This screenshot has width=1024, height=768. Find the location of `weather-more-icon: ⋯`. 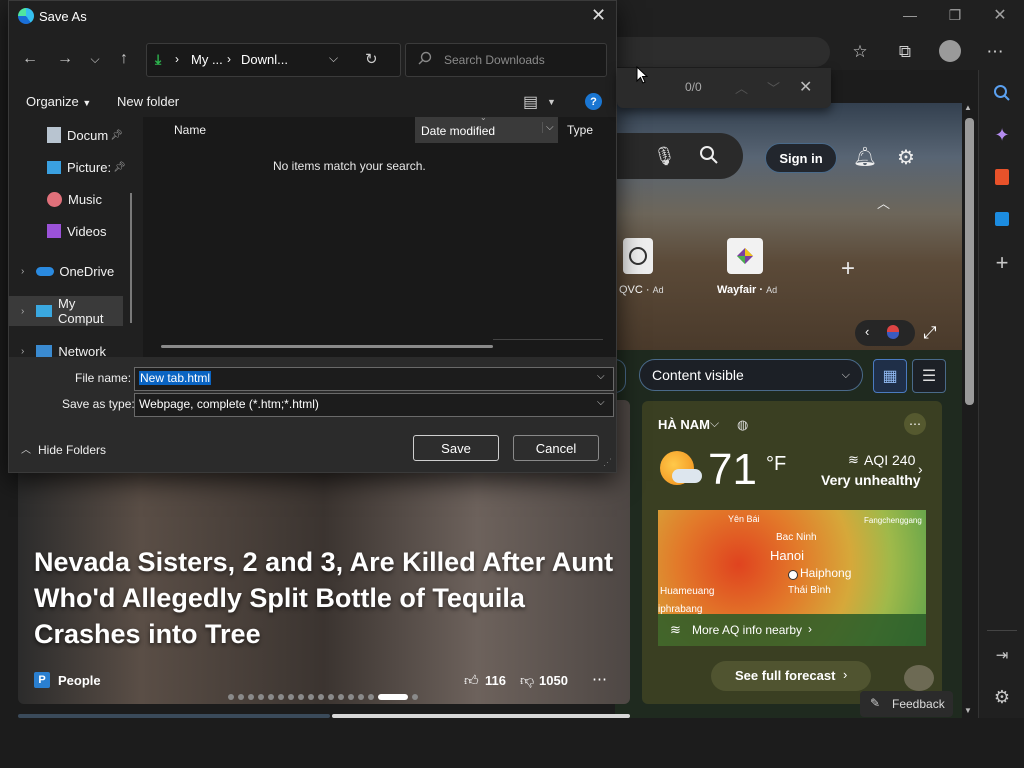

weather-more-icon: ⋯ is located at coordinates (915, 424).